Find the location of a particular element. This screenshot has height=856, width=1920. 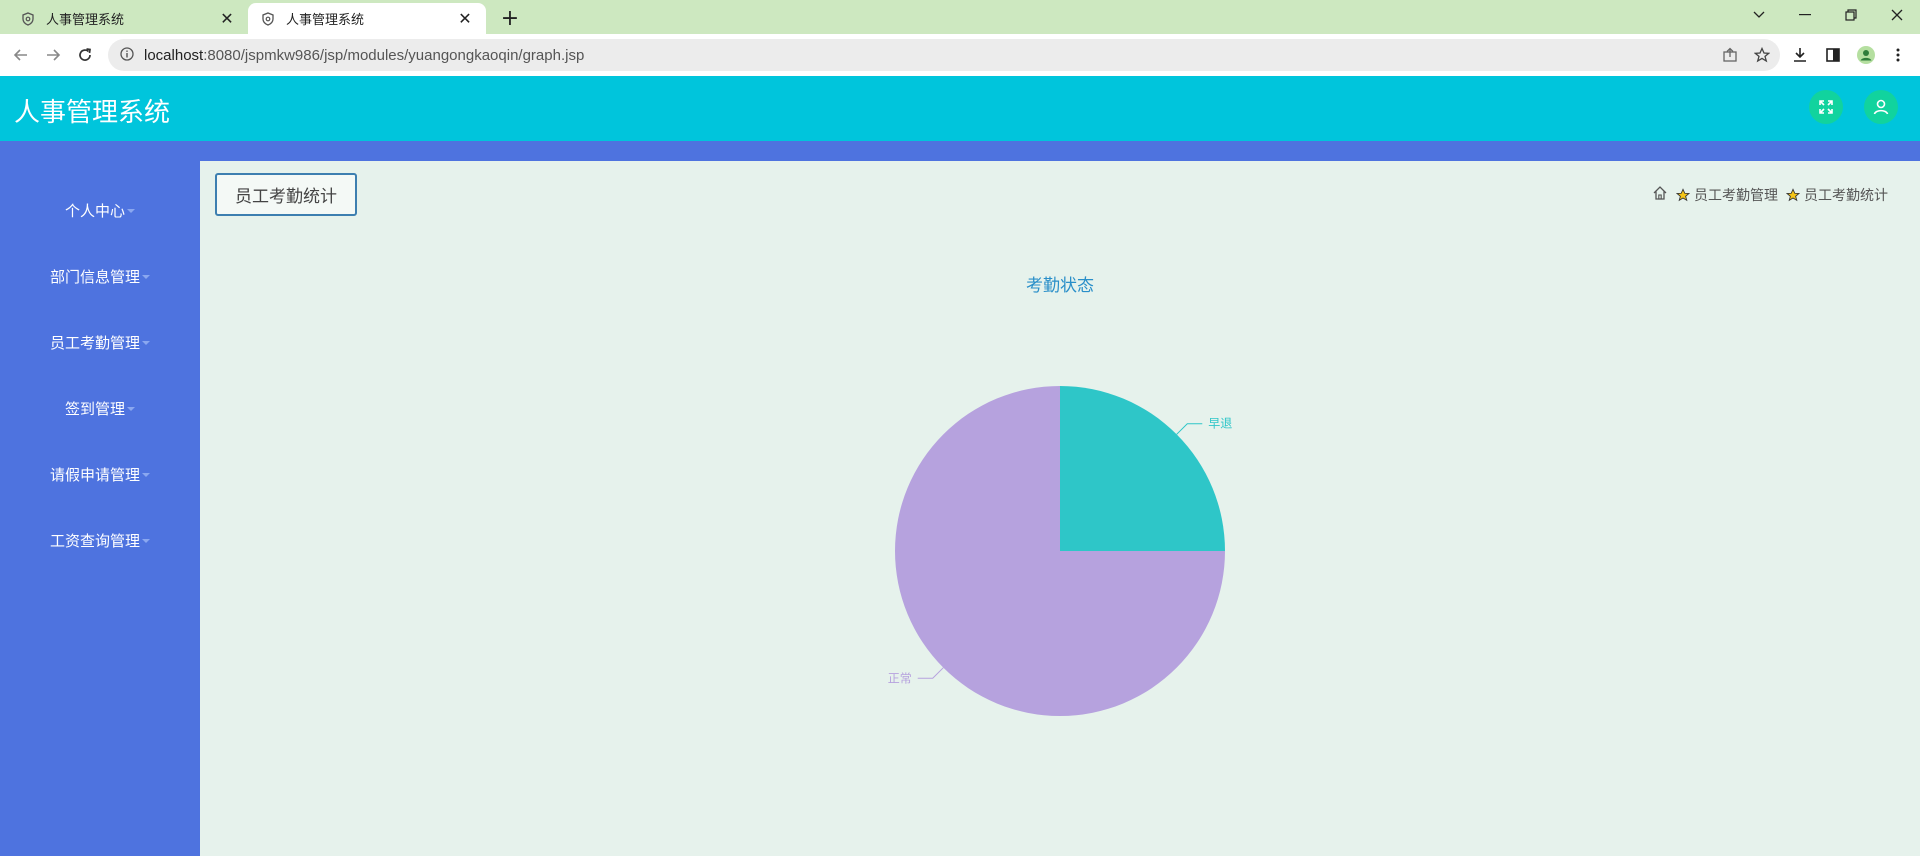

window-close-icon is located at coordinates (1897, 15).